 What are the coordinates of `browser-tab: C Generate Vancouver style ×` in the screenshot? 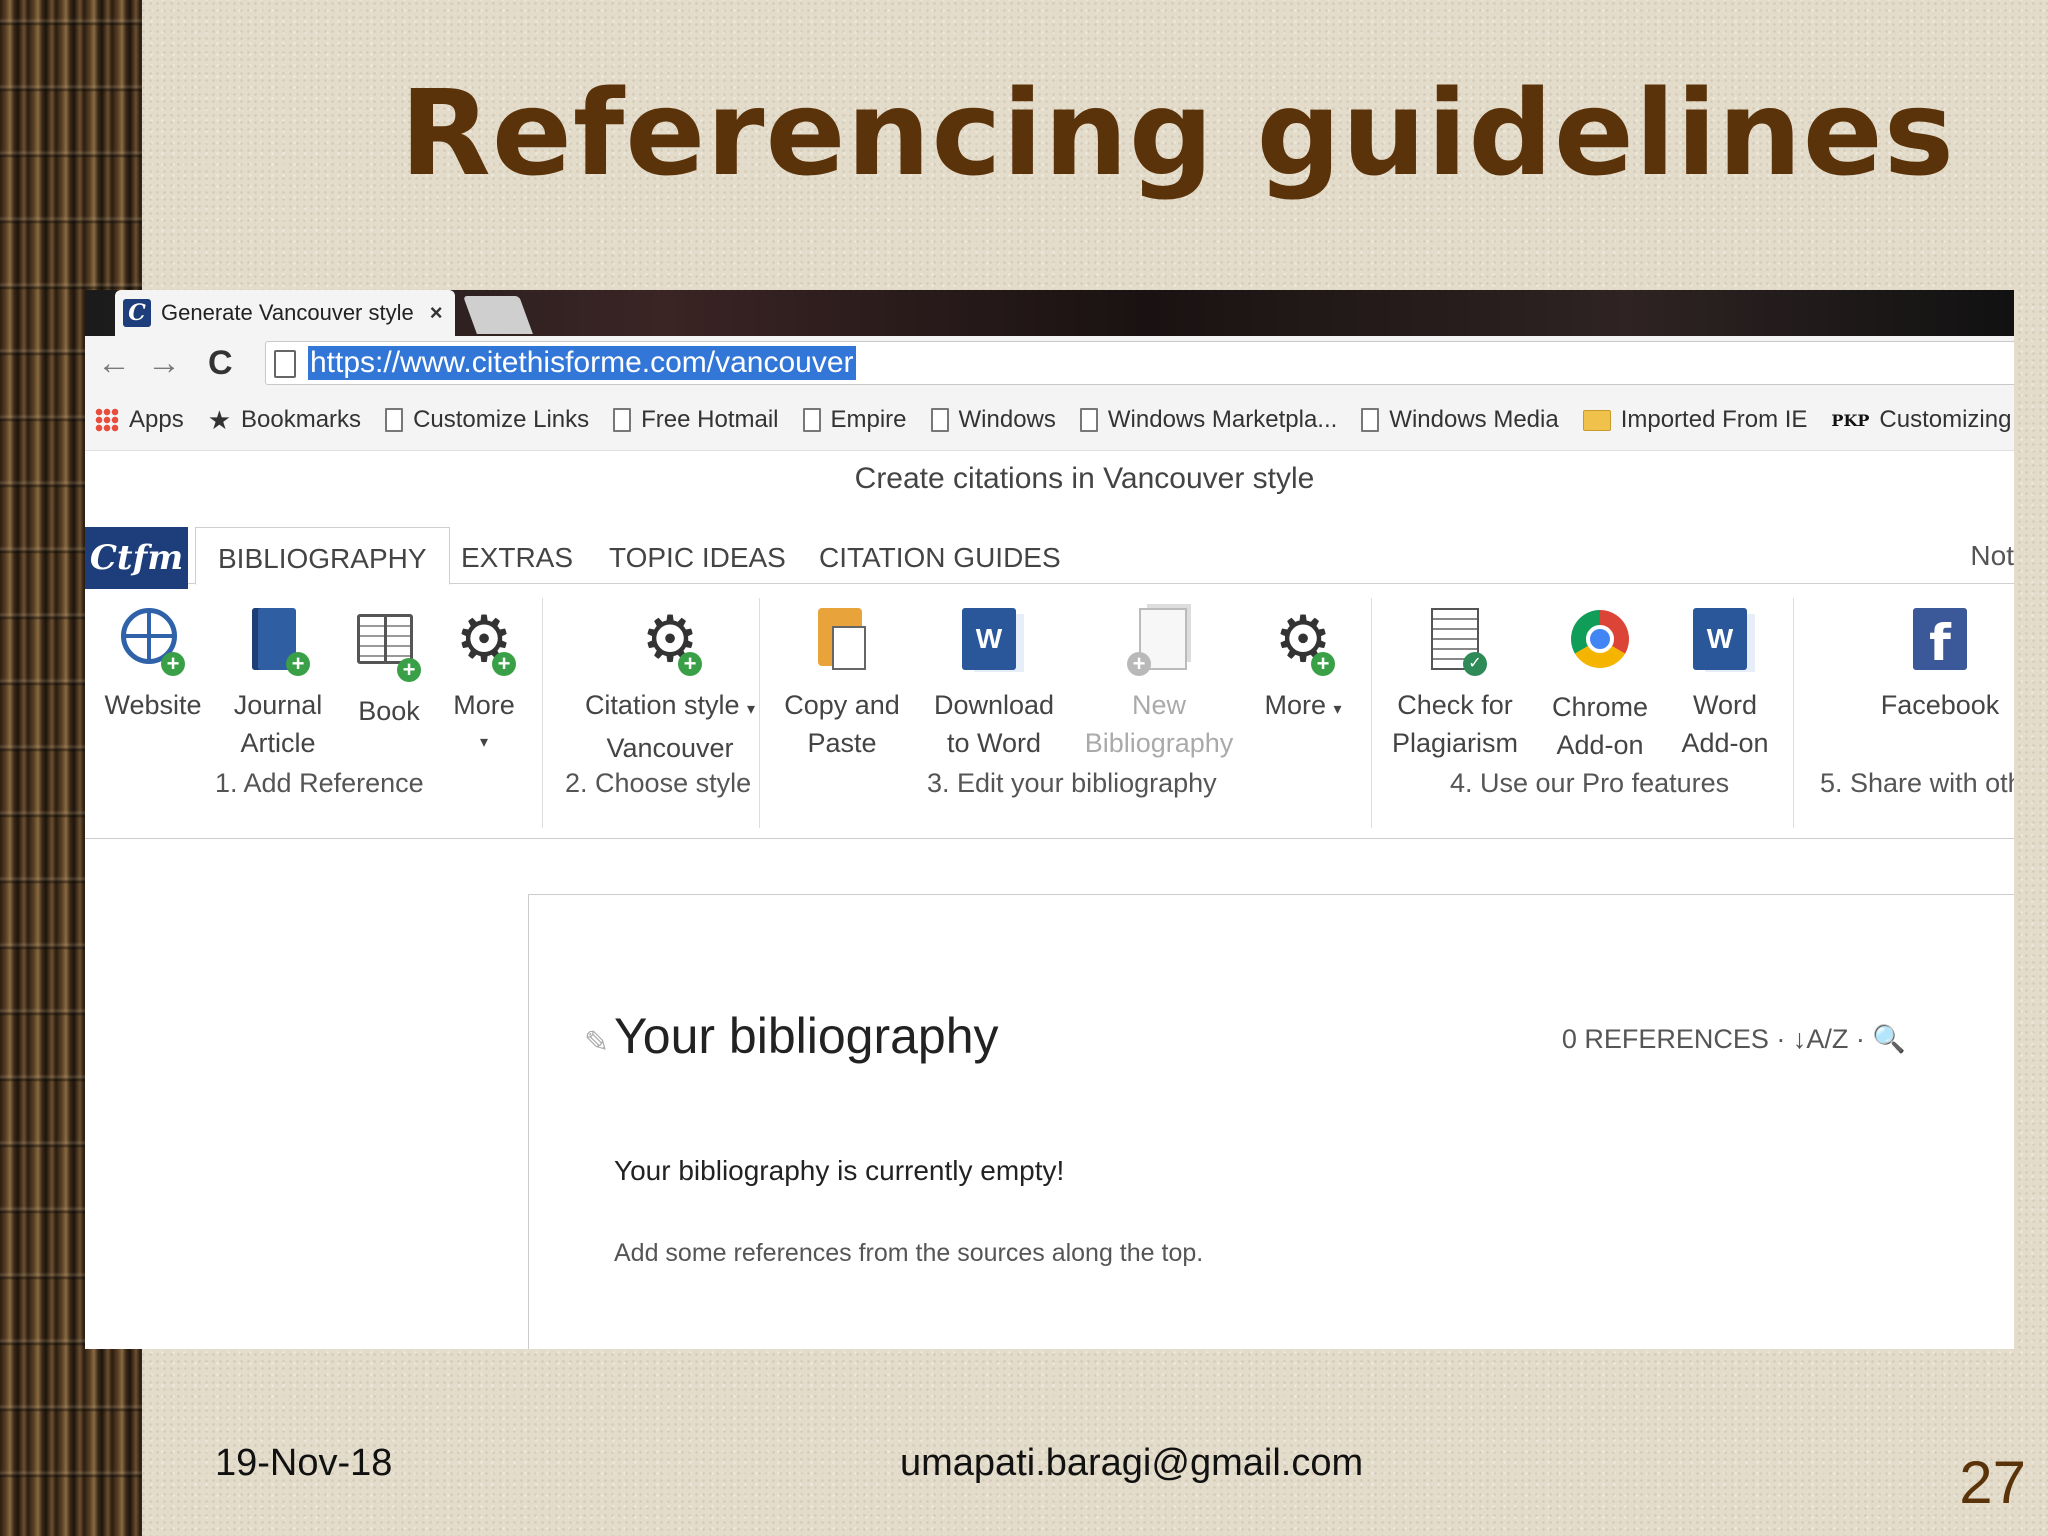 It's located at (285, 313).